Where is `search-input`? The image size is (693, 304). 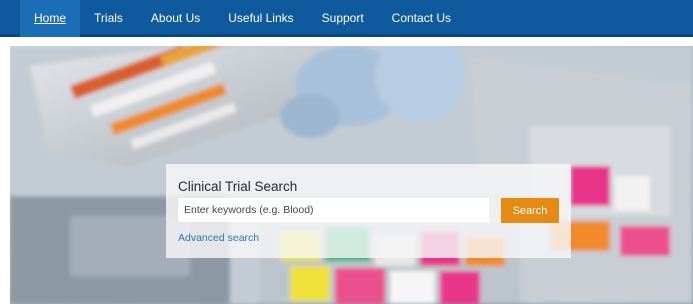 search-input is located at coordinates (333, 210).